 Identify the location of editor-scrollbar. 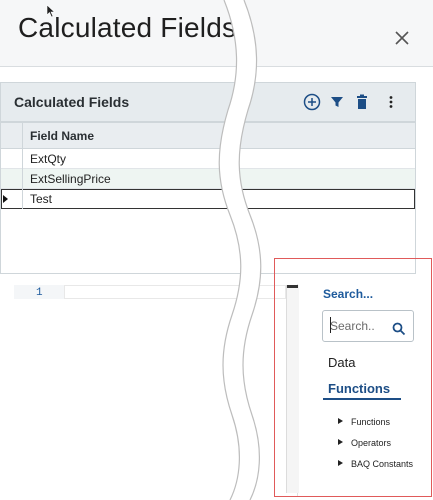
(292, 389).